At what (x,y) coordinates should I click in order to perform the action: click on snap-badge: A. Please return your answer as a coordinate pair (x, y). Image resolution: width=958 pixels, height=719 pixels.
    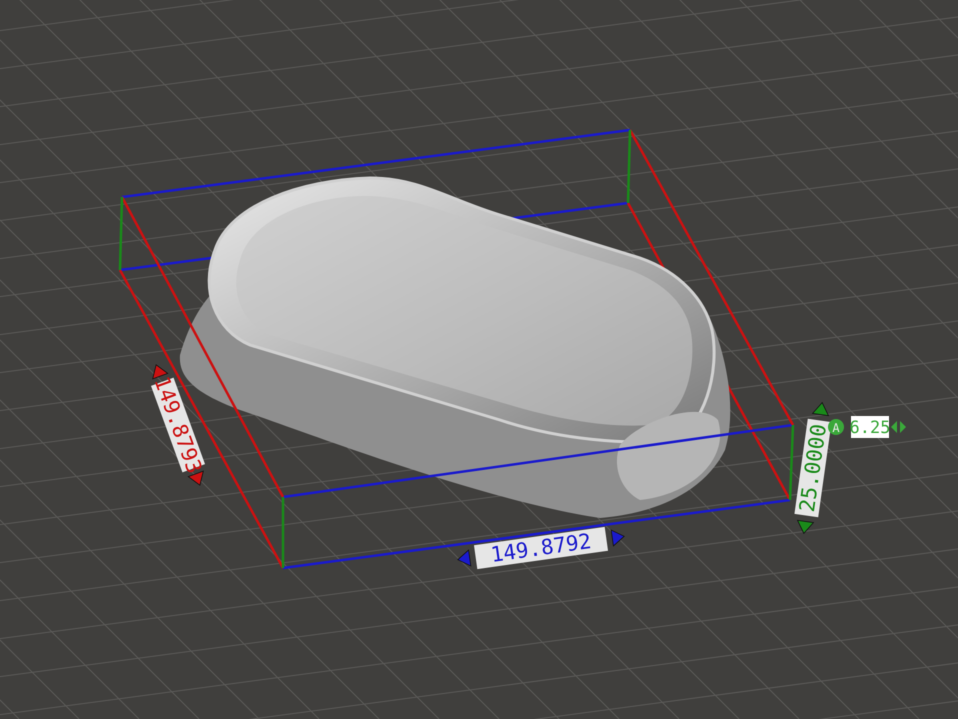
    Looking at the image, I should click on (836, 427).